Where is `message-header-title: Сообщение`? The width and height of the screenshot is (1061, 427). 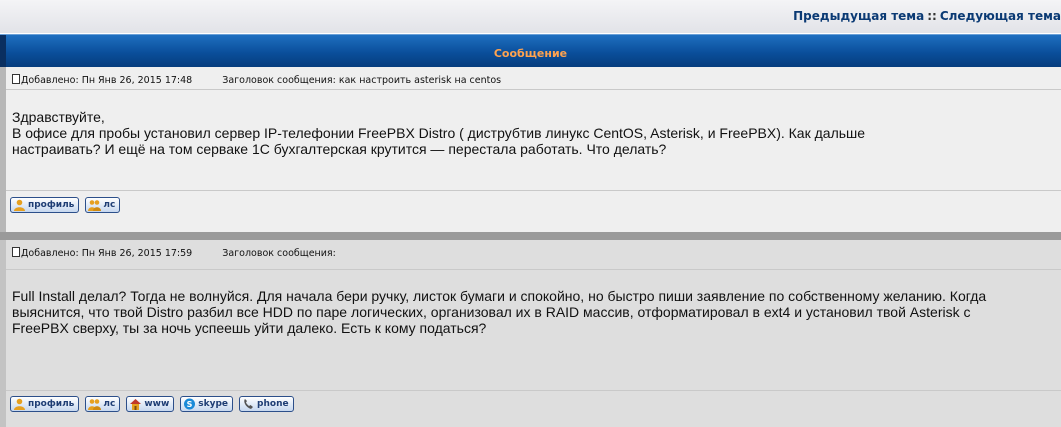 message-header-title: Сообщение is located at coordinates (530, 53).